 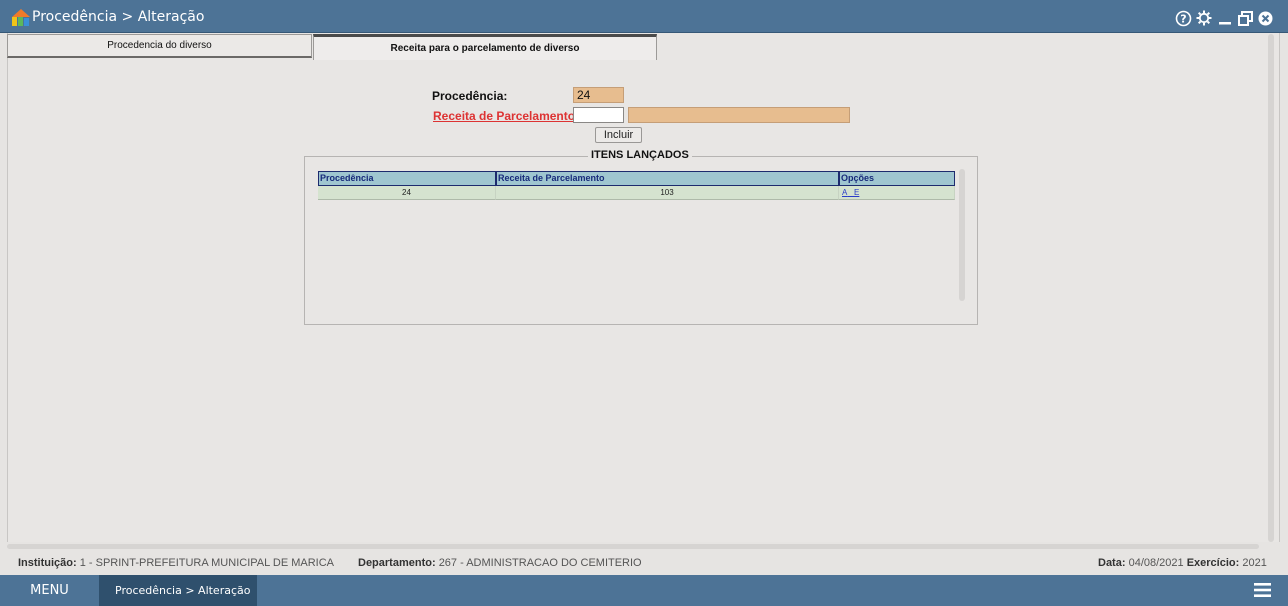 What do you see at coordinates (962, 235) in the screenshot?
I see `grid-scrollbar` at bounding box center [962, 235].